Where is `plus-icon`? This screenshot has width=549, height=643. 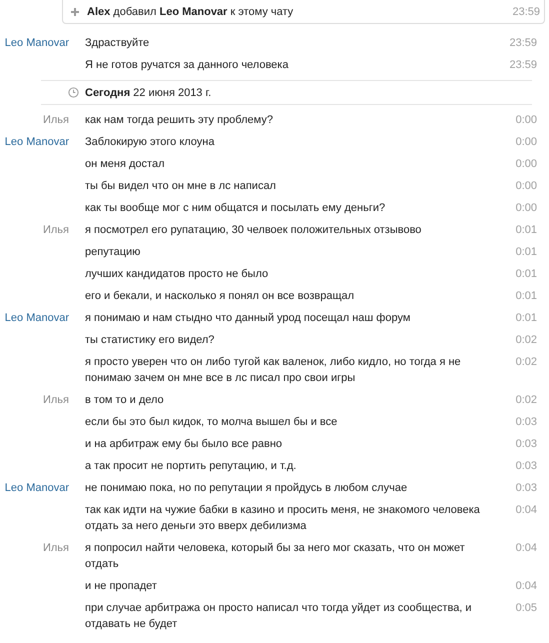 plus-icon is located at coordinates (75, 12).